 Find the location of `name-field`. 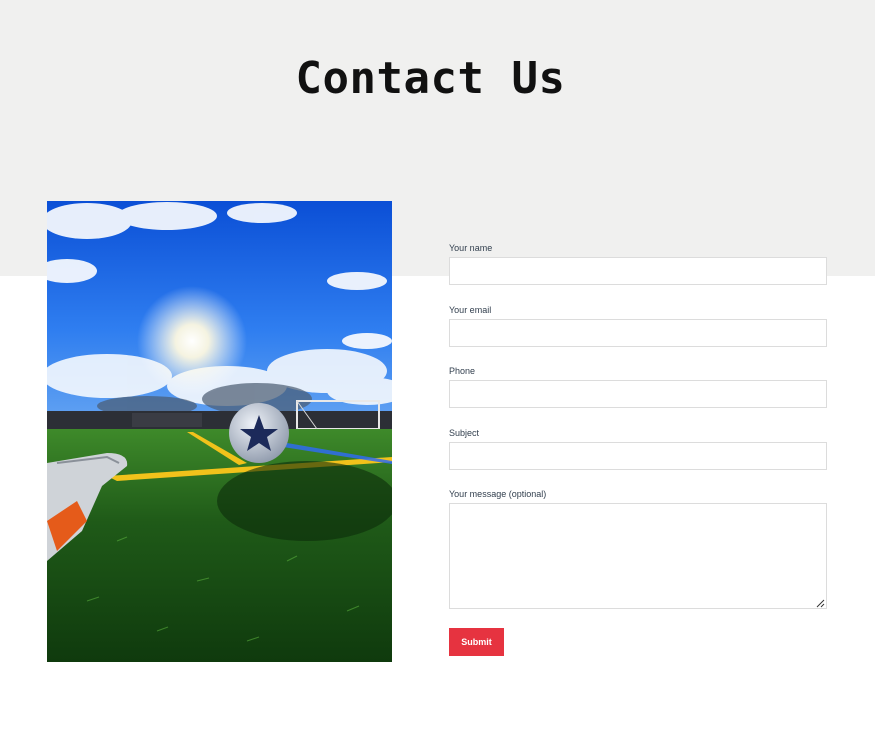

name-field is located at coordinates (638, 271).